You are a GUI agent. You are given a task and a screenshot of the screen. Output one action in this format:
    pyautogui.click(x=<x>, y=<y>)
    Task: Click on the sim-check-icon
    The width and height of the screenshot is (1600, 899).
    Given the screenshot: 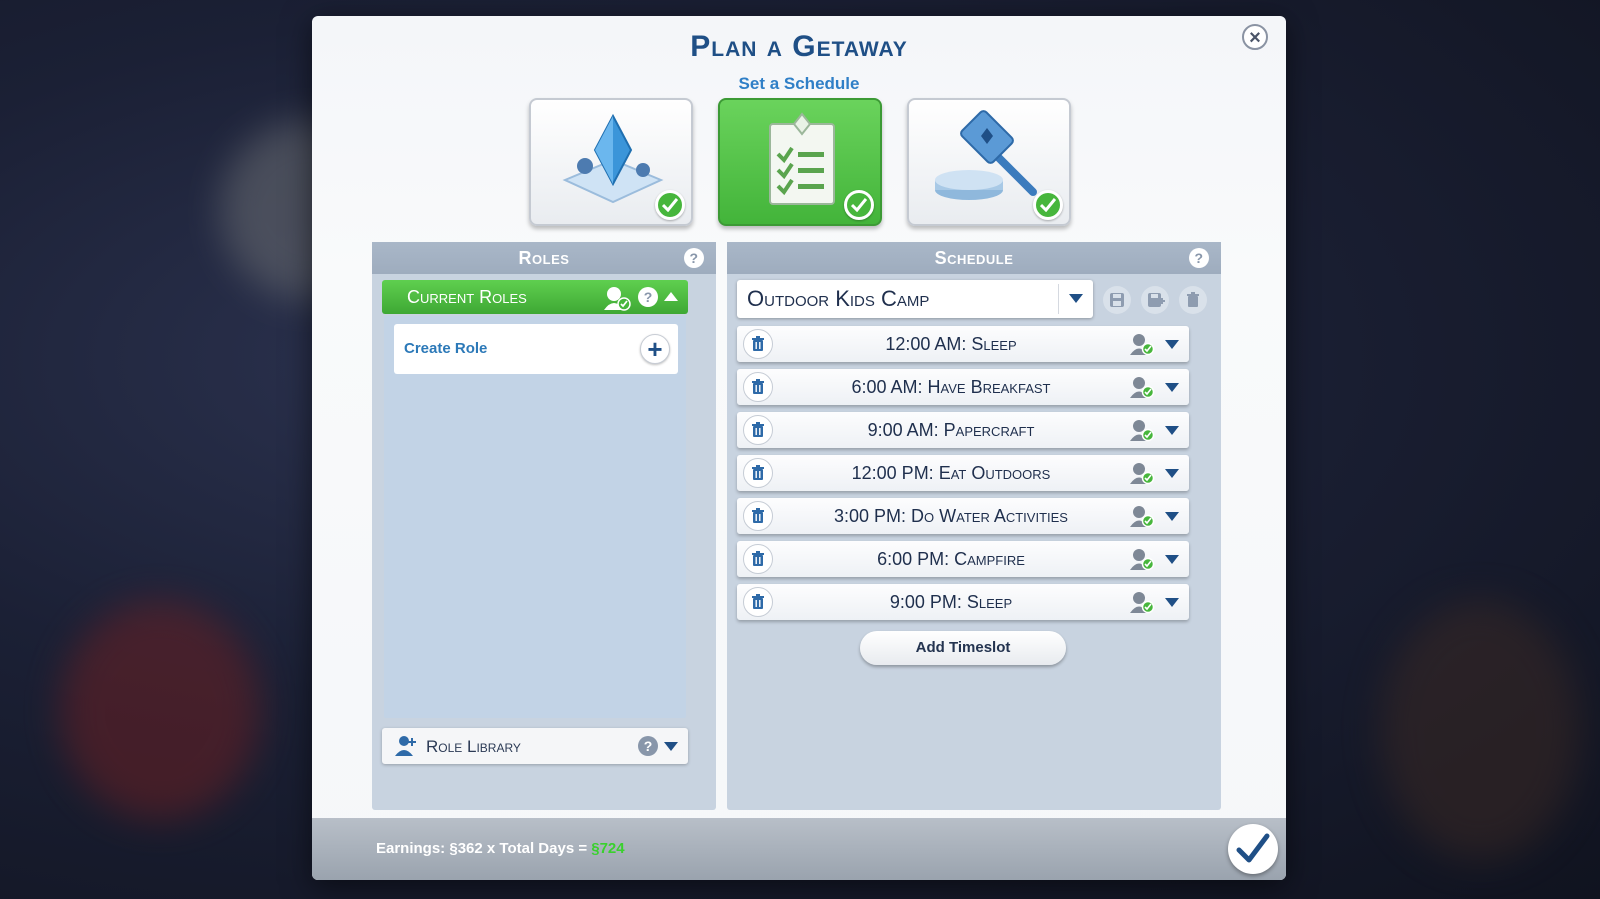 What is the action you would take?
    pyautogui.click(x=617, y=299)
    